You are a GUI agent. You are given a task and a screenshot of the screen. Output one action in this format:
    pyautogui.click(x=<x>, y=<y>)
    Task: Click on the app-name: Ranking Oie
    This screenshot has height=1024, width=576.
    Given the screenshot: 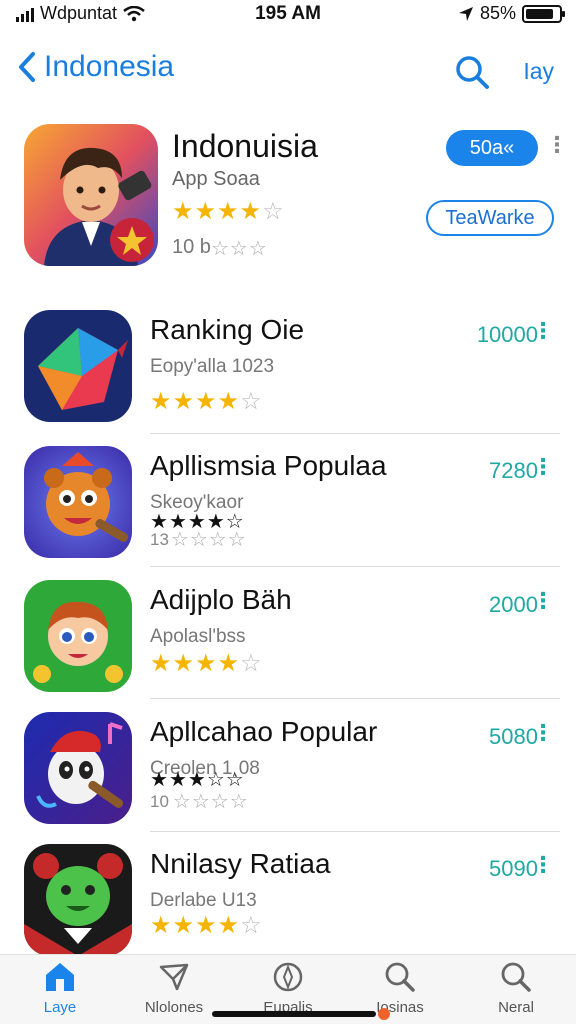 What is the action you would take?
    pyautogui.click(x=227, y=329)
    